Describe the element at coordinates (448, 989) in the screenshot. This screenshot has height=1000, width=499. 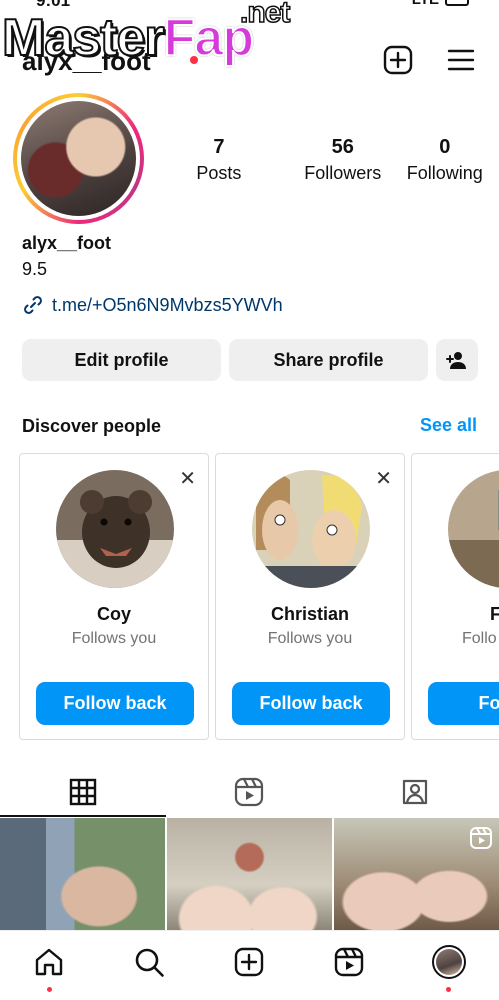
I see `profile-notification-dot` at that location.